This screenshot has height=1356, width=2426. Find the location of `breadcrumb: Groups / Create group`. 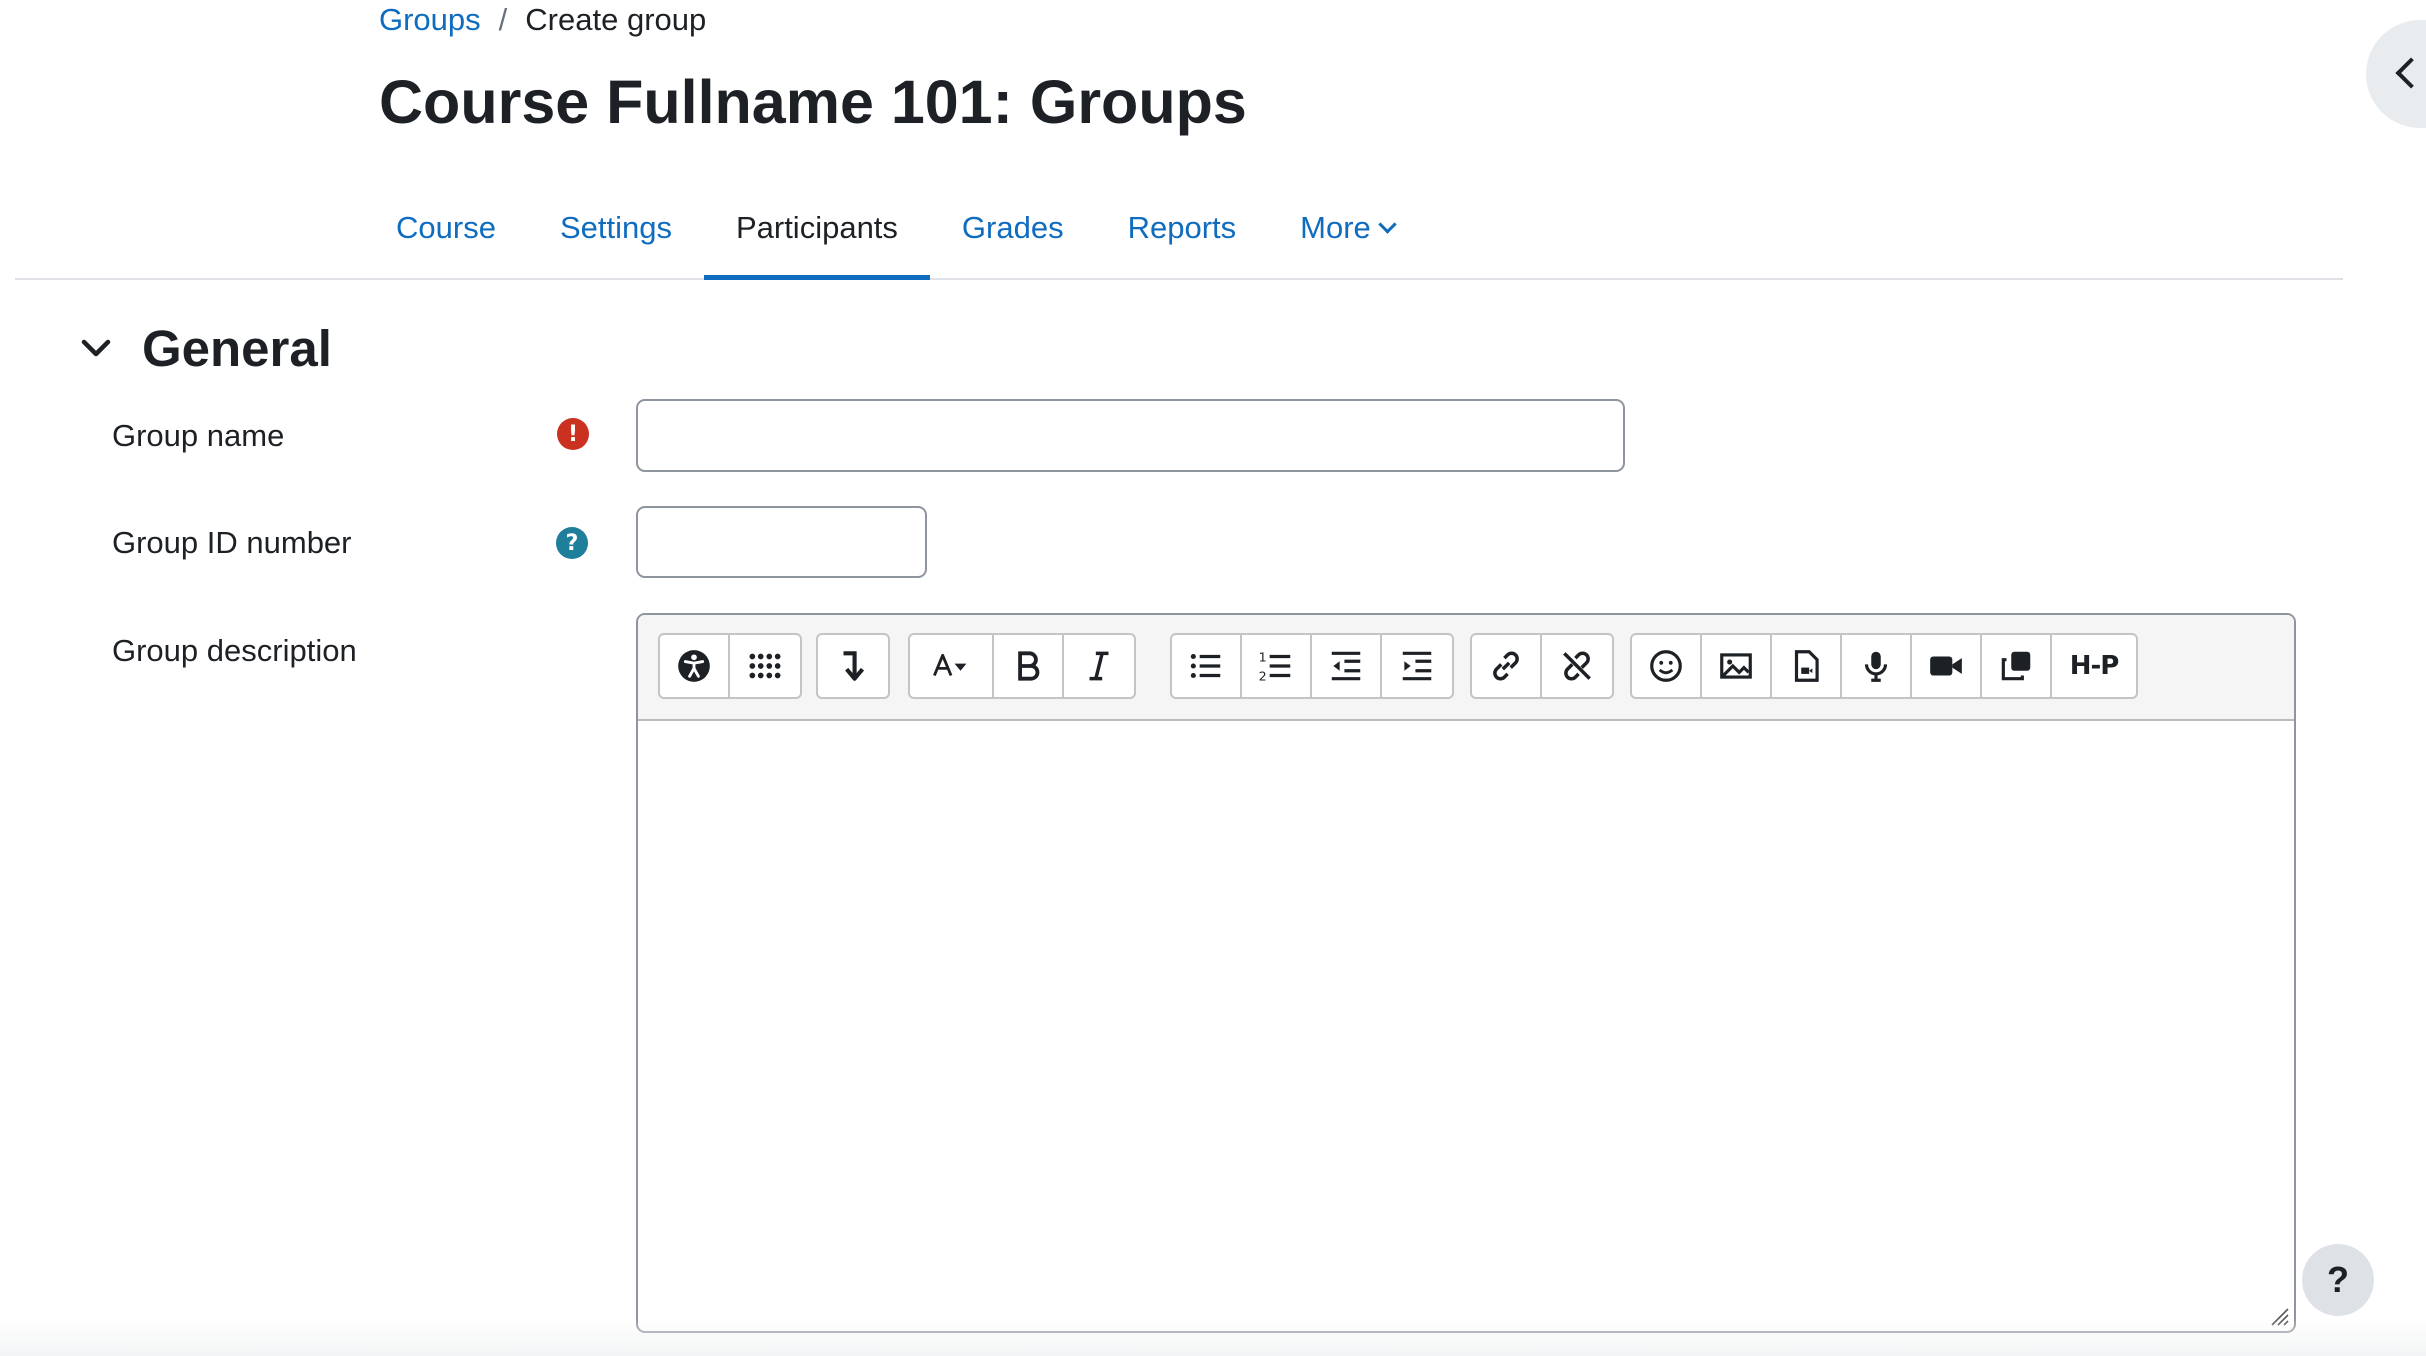

breadcrumb: Groups / Create group is located at coordinates (542, 20).